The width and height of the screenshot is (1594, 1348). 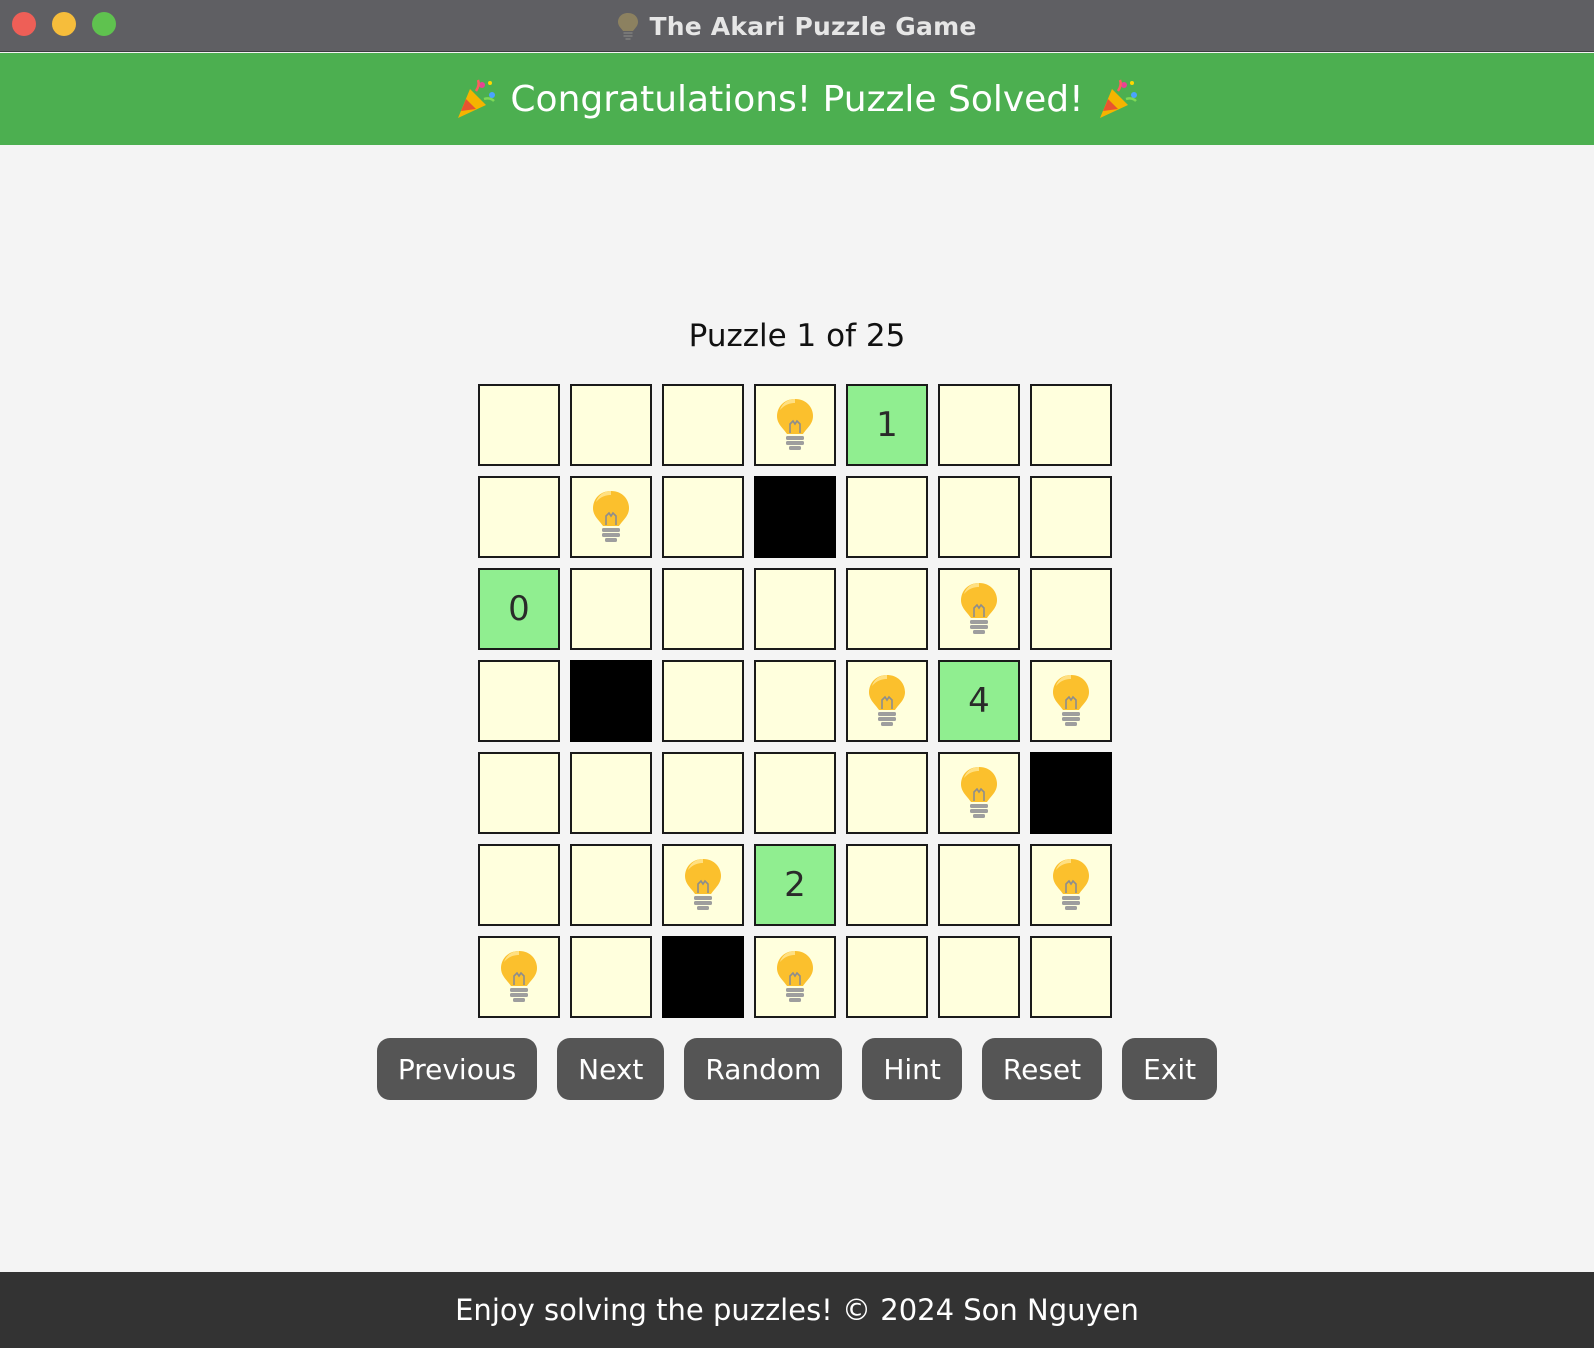 I want to click on success-message: Congratulations! Puzzle Solved!, so click(x=797, y=99).